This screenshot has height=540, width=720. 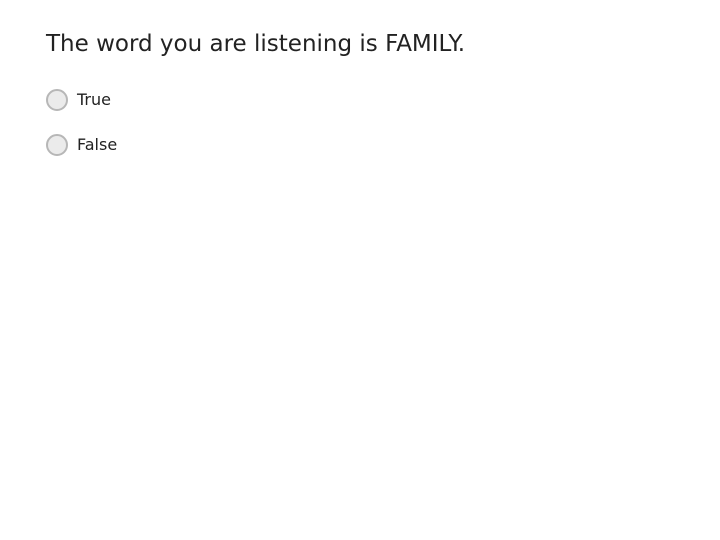 I want to click on option-true: True, so click(x=78, y=100).